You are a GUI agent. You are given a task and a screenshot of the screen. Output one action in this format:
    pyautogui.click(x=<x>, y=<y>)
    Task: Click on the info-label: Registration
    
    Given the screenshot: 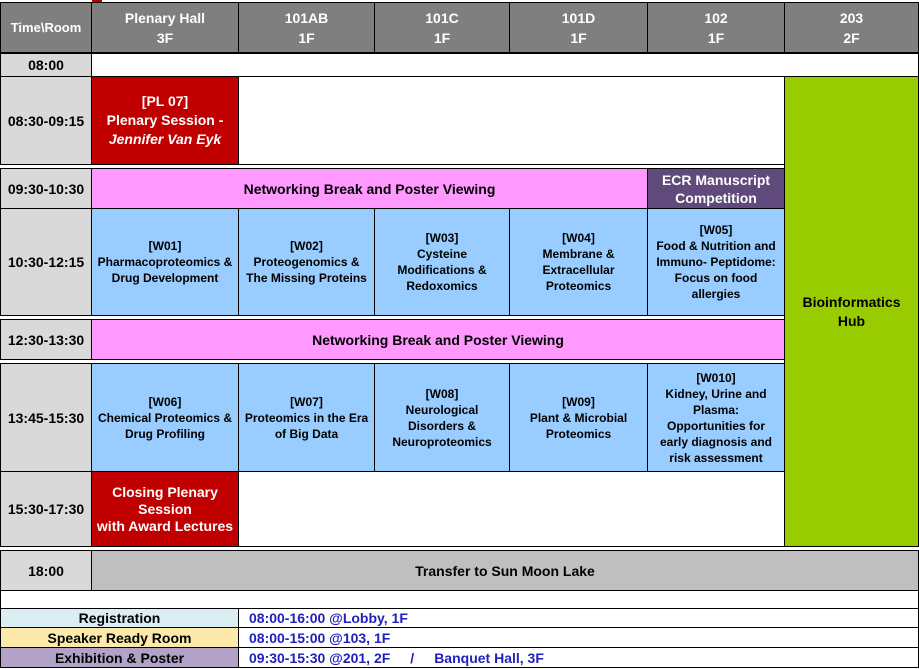 What is the action you would take?
    pyautogui.click(x=119, y=618)
    